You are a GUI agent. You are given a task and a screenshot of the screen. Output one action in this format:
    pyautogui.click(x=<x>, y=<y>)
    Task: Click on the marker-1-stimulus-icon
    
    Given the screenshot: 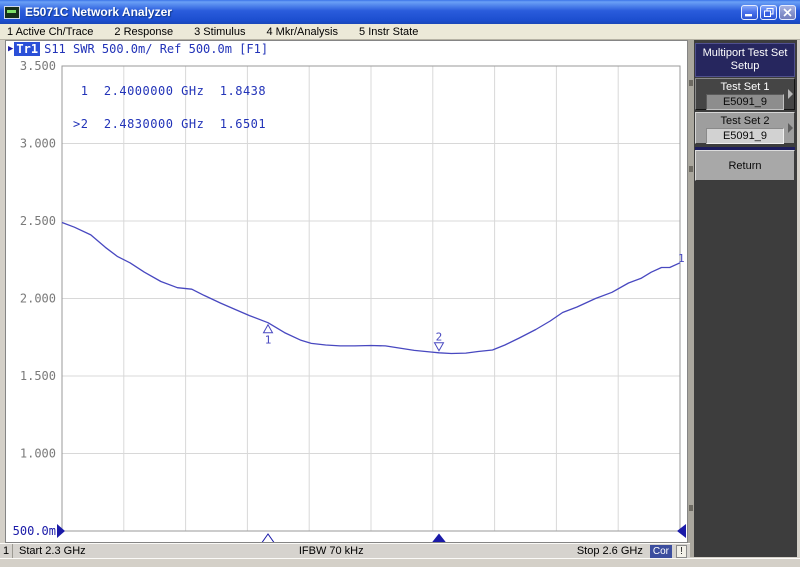 What is the action you would take?
    pyautogui.click(x=268, y=537)
    